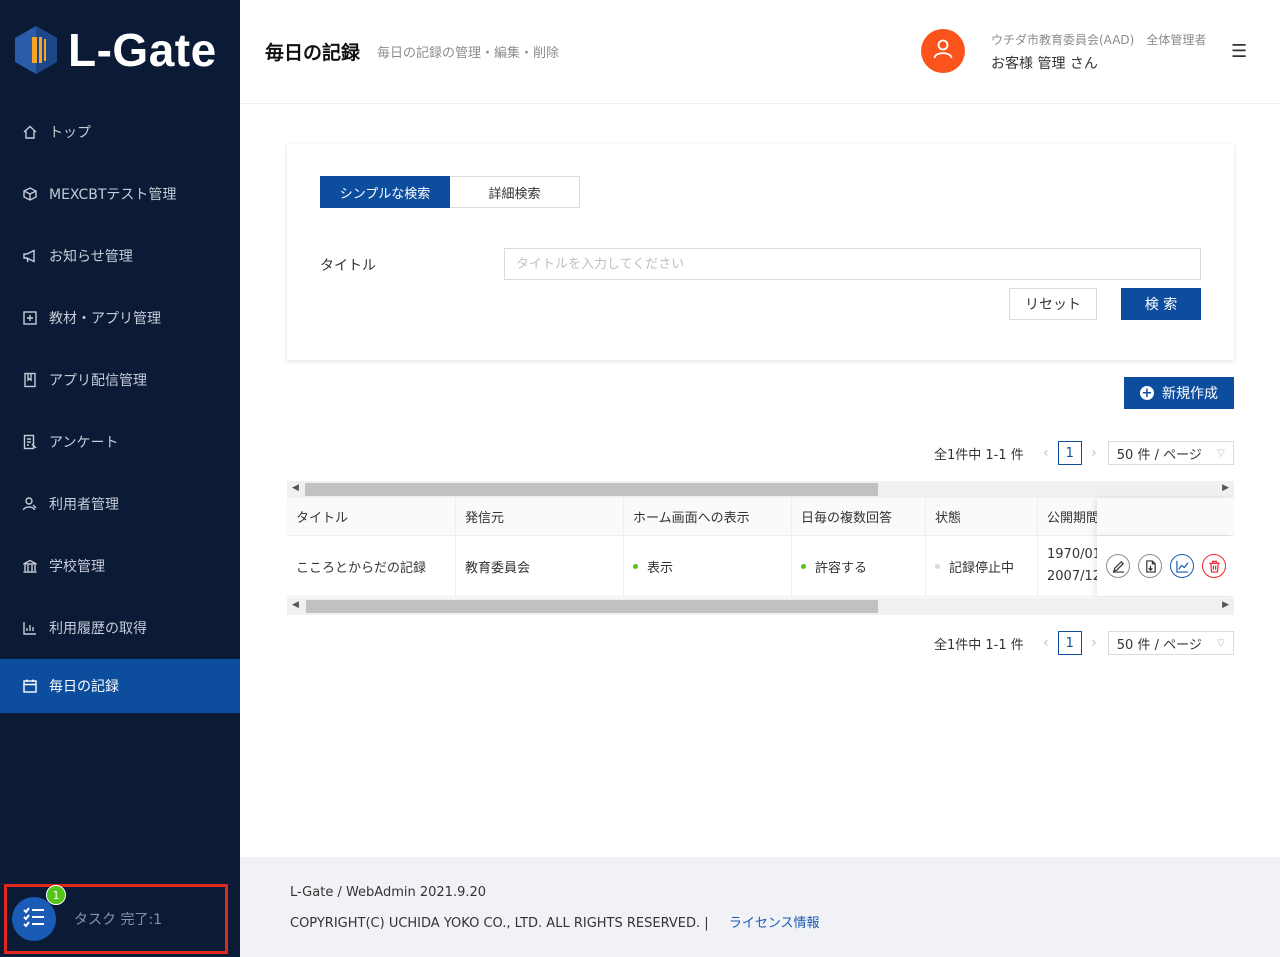 Image resolution: width=1280 pixels, height=957 pixels. I want to click on table-header-row: タイトル 発信元 ホーム画面への表示 日毎の複数回答 状態 公開期間, so click(760, 517).